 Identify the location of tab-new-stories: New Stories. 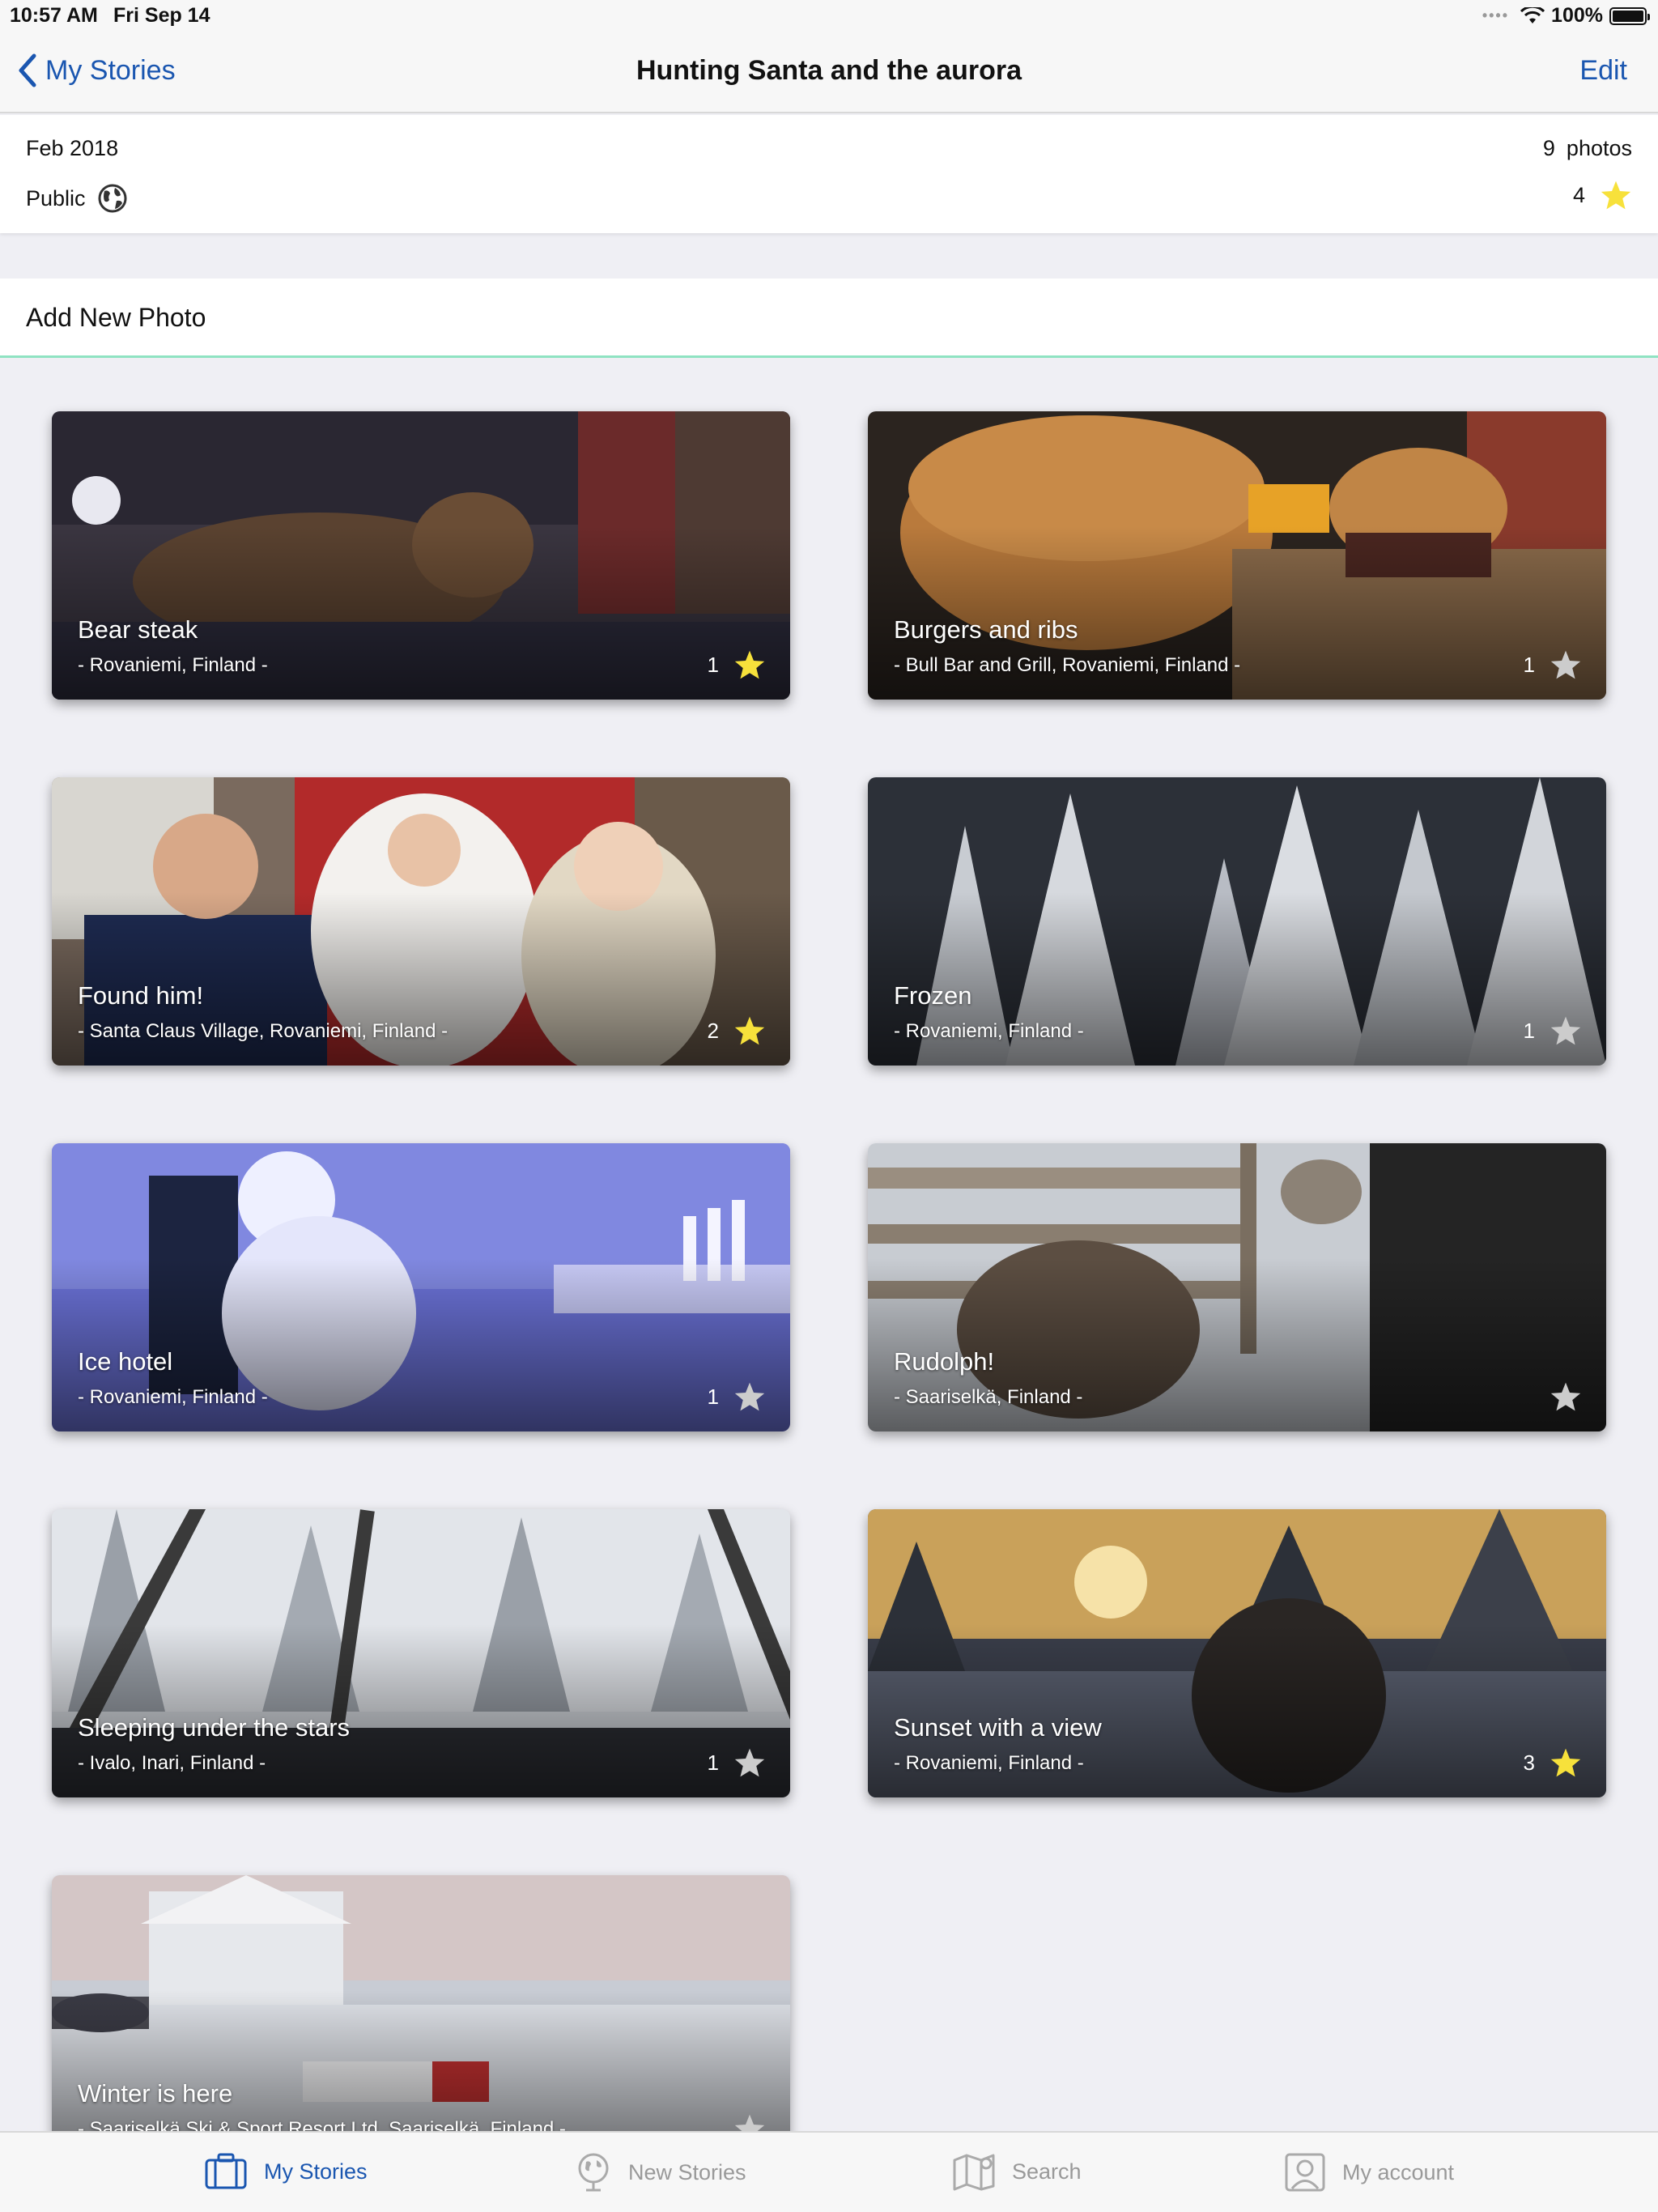
(660, 2172).